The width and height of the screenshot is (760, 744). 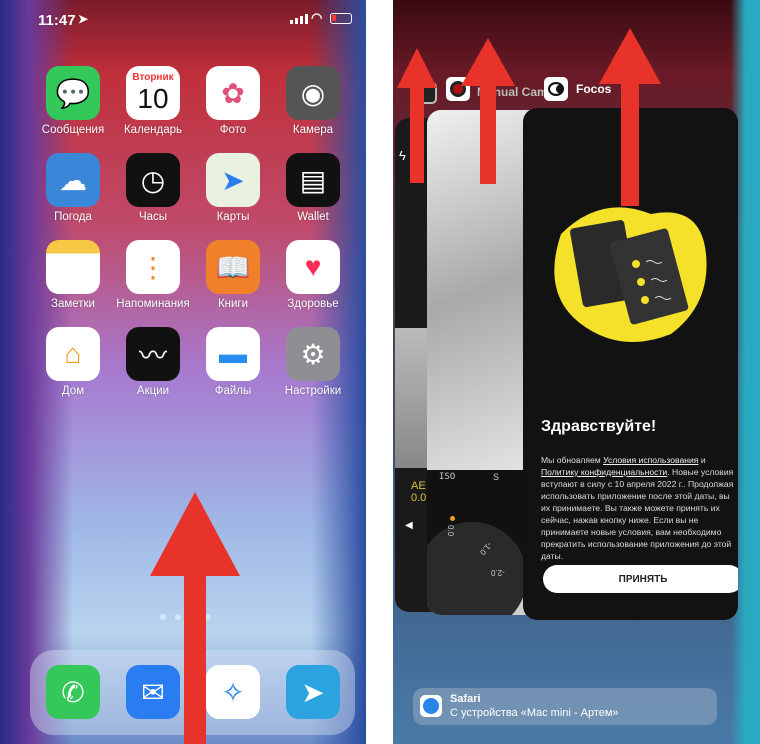 I want to click on app-books: 📖 Книги, so click(x=233, y=275).